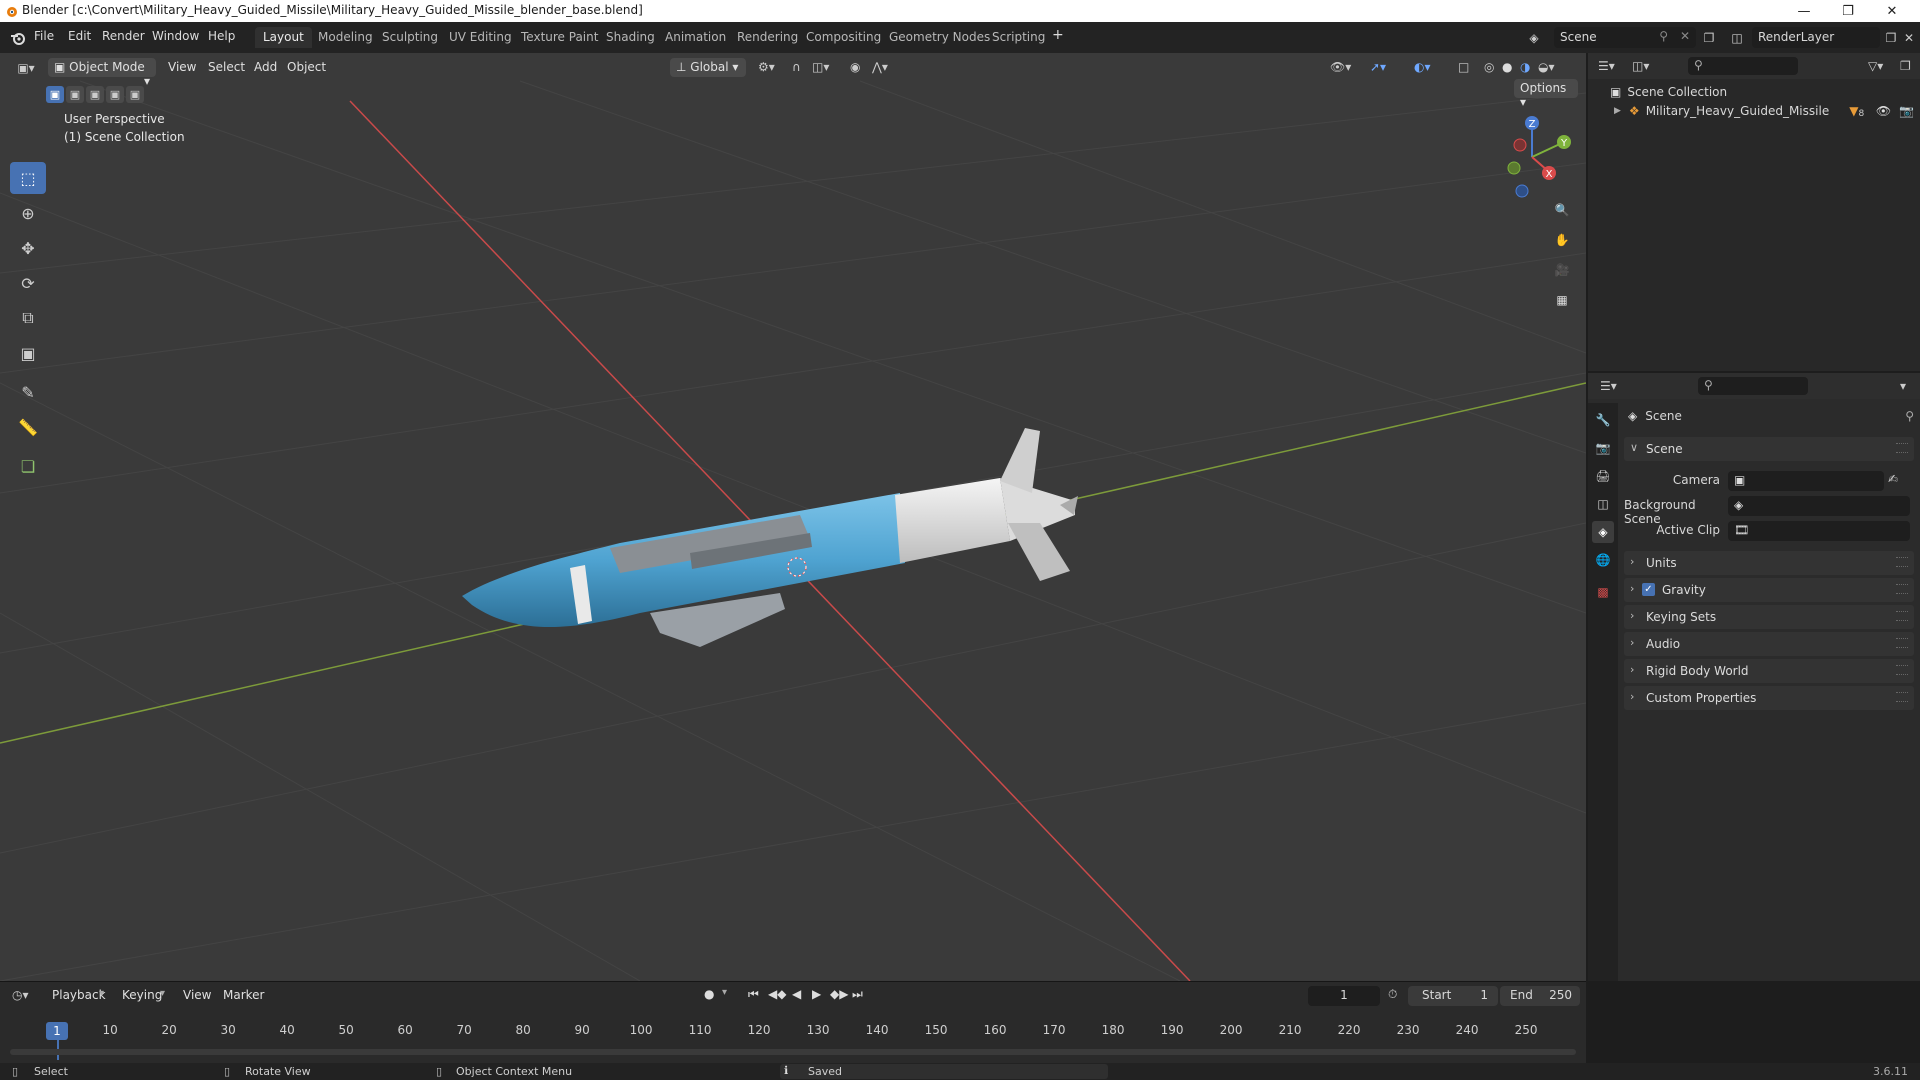  I want to click on select-new-icon: ▣, so click(55, 94).